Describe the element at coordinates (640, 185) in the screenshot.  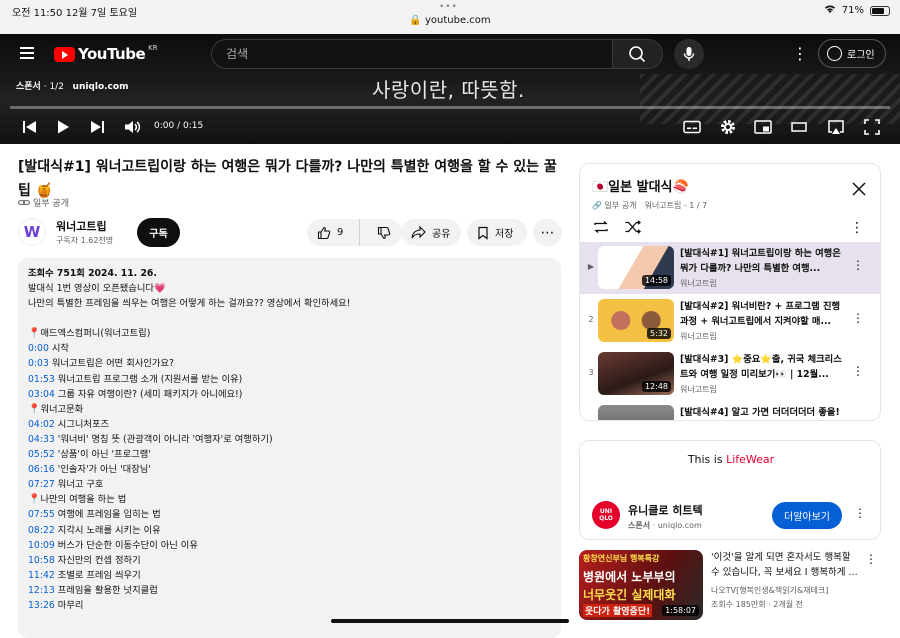
I see `playlist-title: 🇯🇵일본 발대식🍣` at that location.